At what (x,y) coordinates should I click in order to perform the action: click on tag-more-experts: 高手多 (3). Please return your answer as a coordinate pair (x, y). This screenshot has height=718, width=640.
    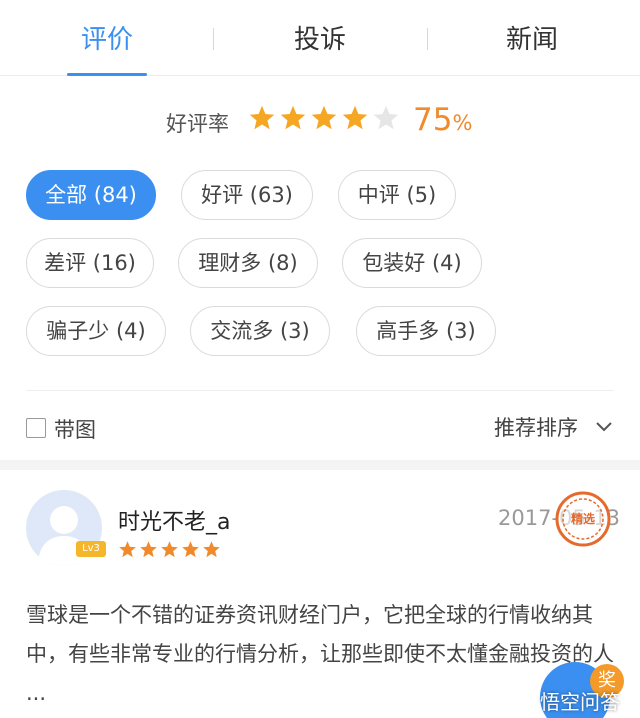
    Looking at the image, I should click on (426, 331).